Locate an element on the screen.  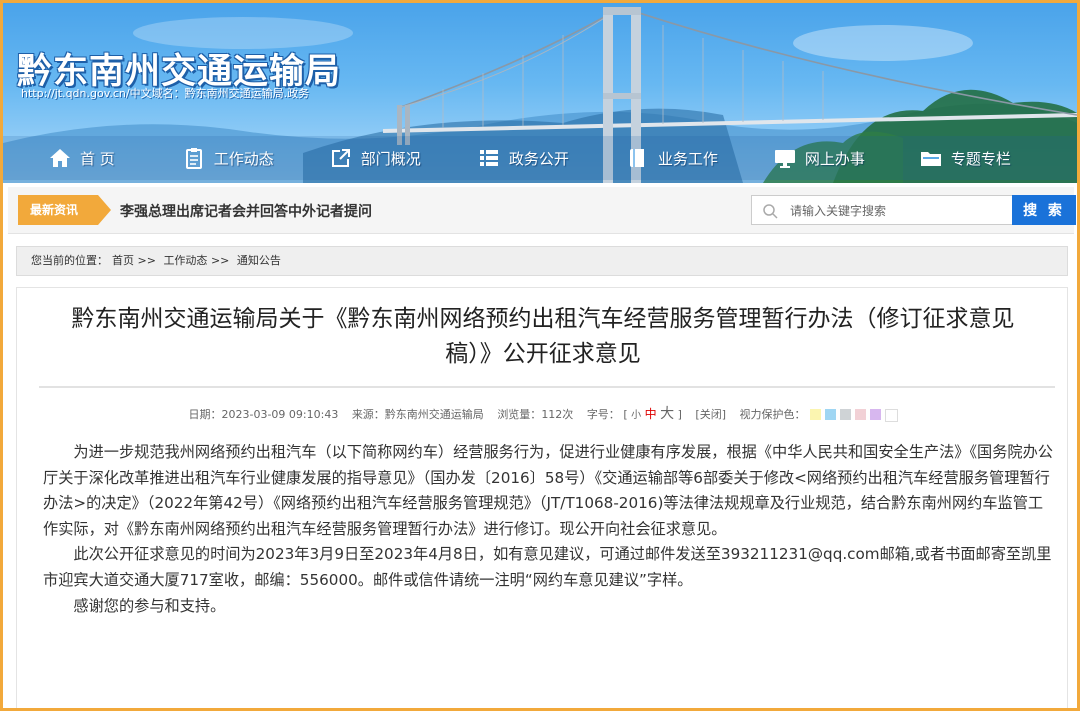
nav-label: 专题专栏 is located at coordinates (980, 158).